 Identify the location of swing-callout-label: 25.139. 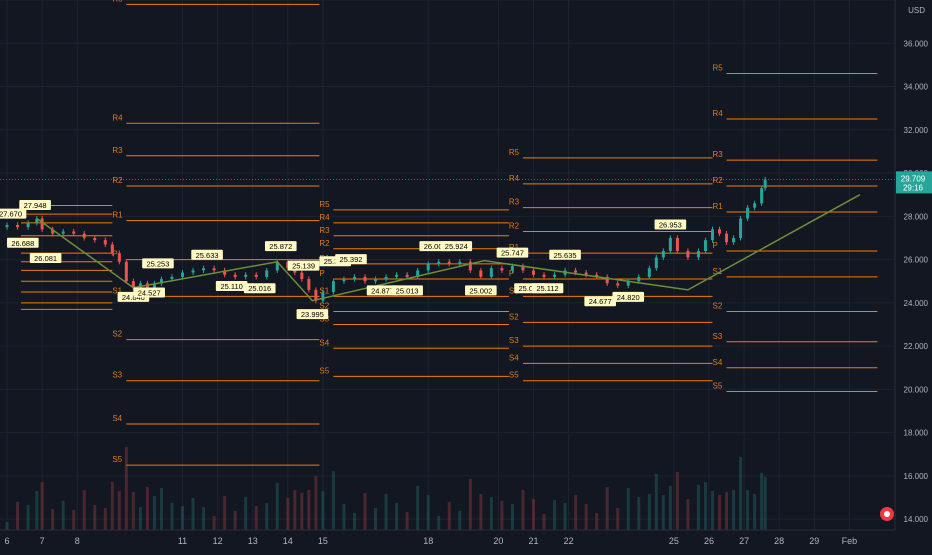
(303, 266).